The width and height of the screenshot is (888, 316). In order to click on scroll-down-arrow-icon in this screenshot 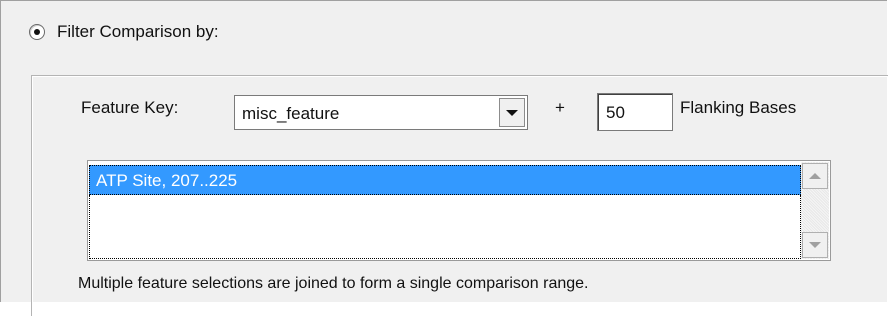, I will do `click(815, 245)`.